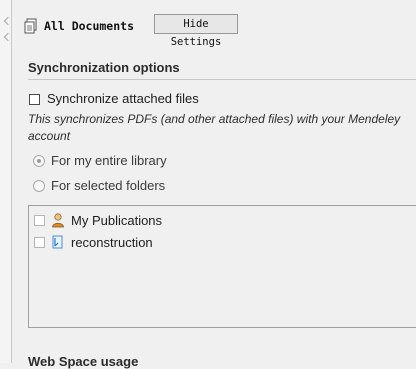 This screenshot has width=416, height=369. What do you see at coordinates (112, 242) in the screenshot?
I see `folder-label: reconstruction` at bounding box center [112, 242].